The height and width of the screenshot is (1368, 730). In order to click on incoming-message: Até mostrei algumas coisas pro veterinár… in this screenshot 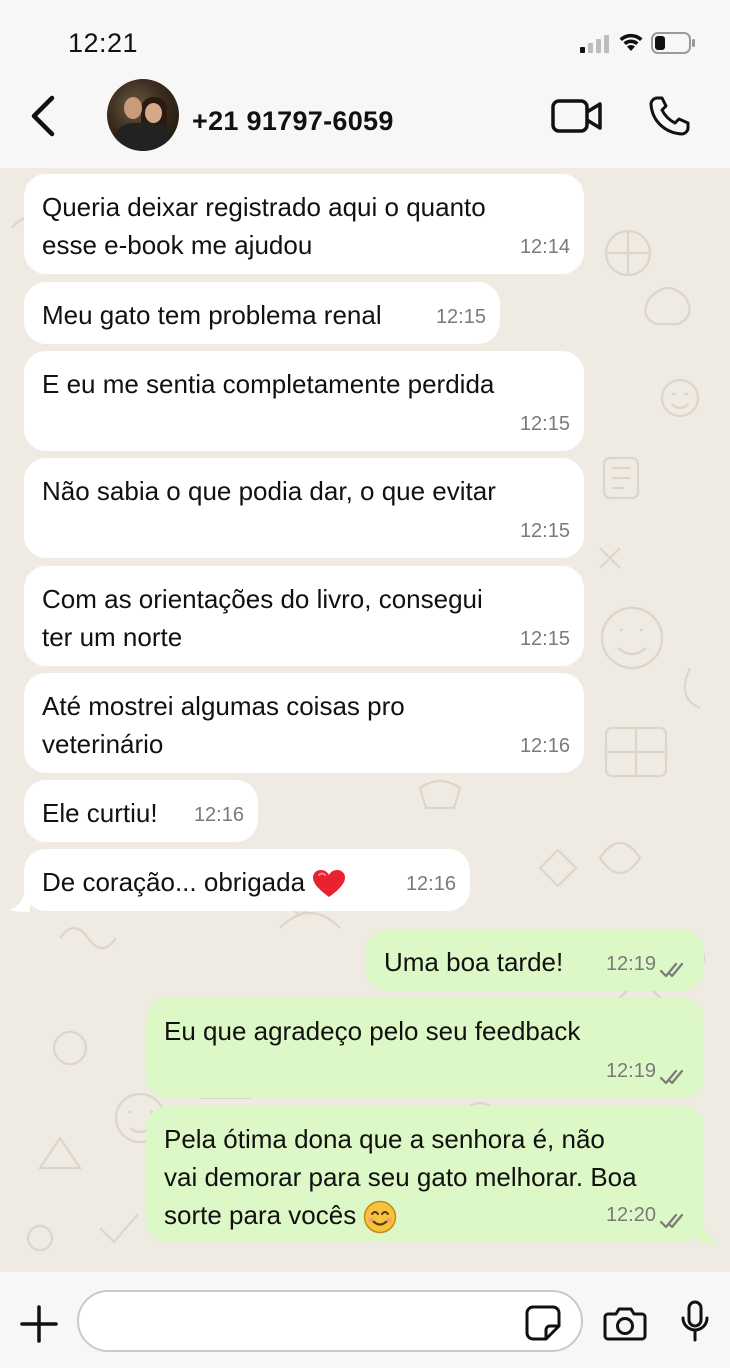, I will do `click(304, 723)`.